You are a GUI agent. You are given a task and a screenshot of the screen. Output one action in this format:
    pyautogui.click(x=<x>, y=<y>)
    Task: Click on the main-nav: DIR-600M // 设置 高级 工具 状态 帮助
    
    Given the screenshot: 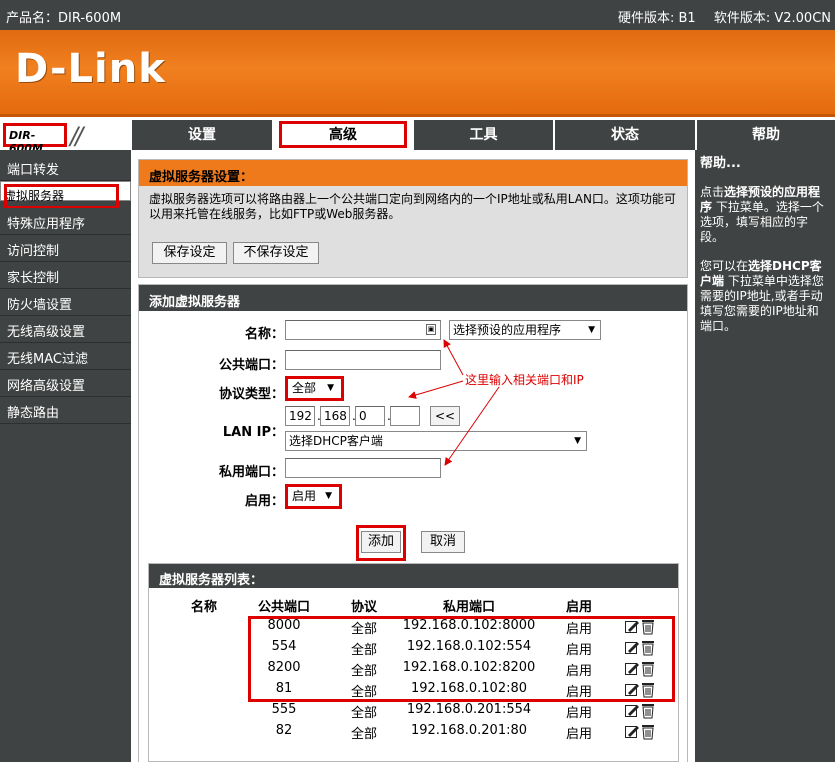 What is the action you would take?
    pyautogui.click(x=417, y=137)
    